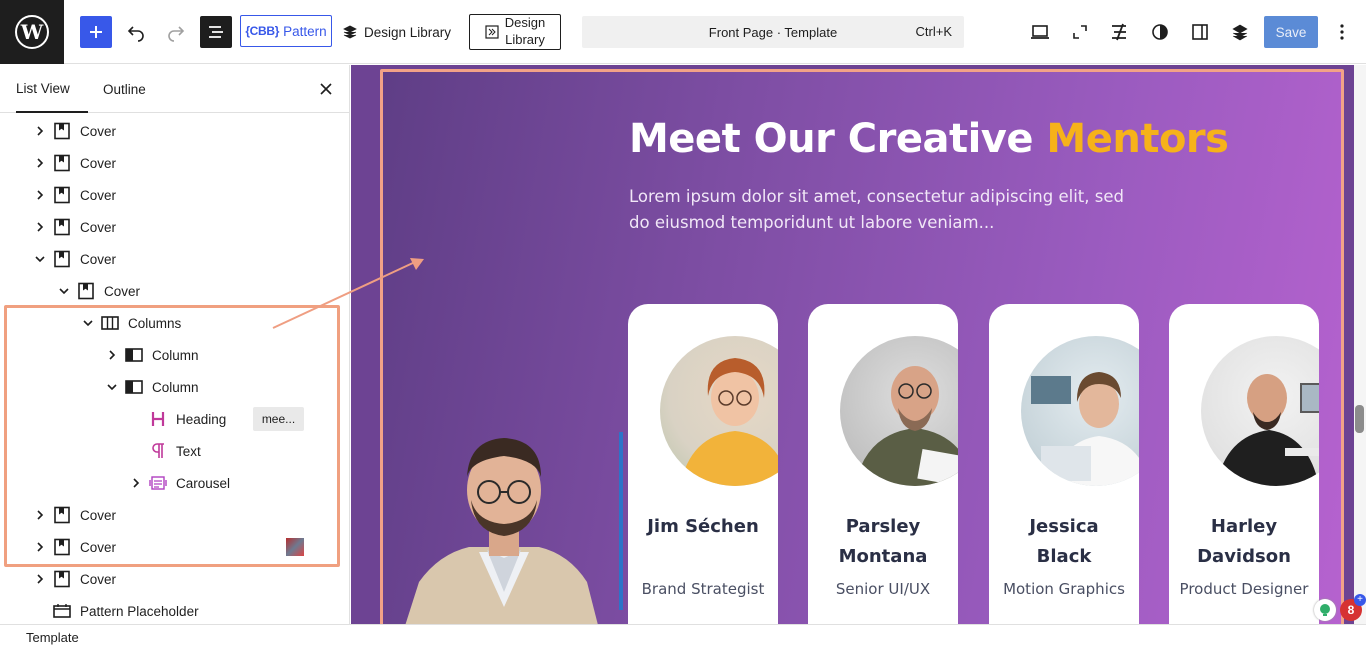 This screenshot has width=1366, height=649. Describe the element at coordinates (326, 89) in the screenshot. I see `close-sidebar-button` at that location.